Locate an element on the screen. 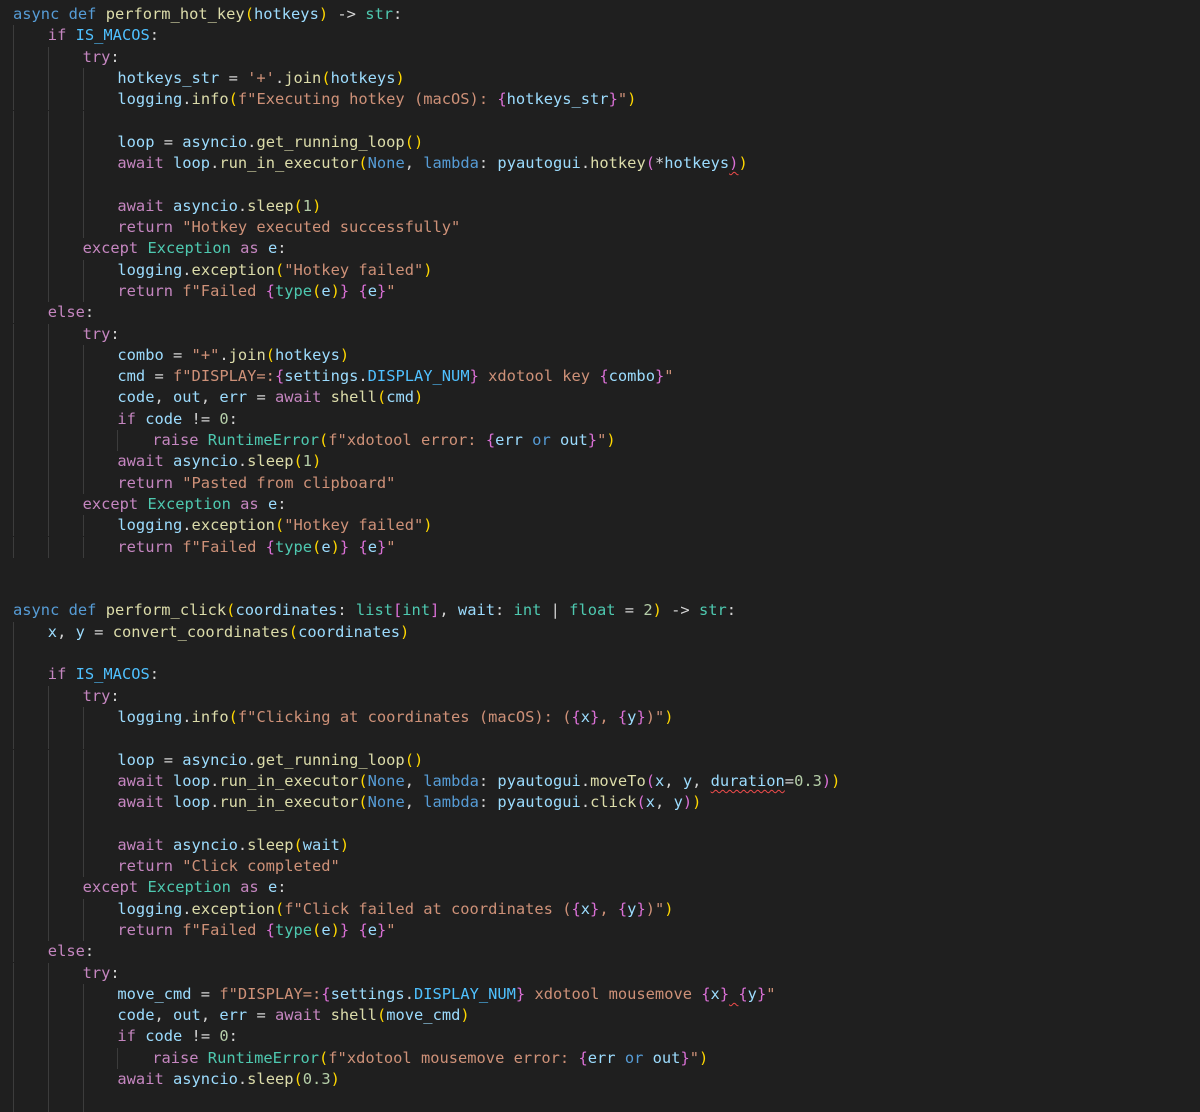 The height and width of the screenshot is (1112, 1200). code-line: combo = "+".join(hotkeys) is located at coordinates (600, 355).